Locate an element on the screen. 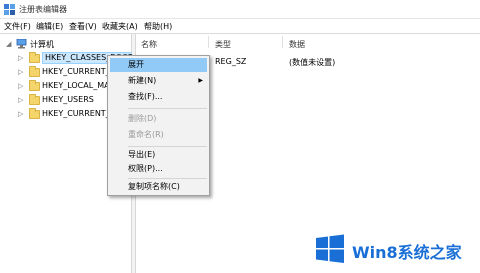 This screenshot has width=480, height=273. column-header-data: 数据 is located at coordinates (297, 44).